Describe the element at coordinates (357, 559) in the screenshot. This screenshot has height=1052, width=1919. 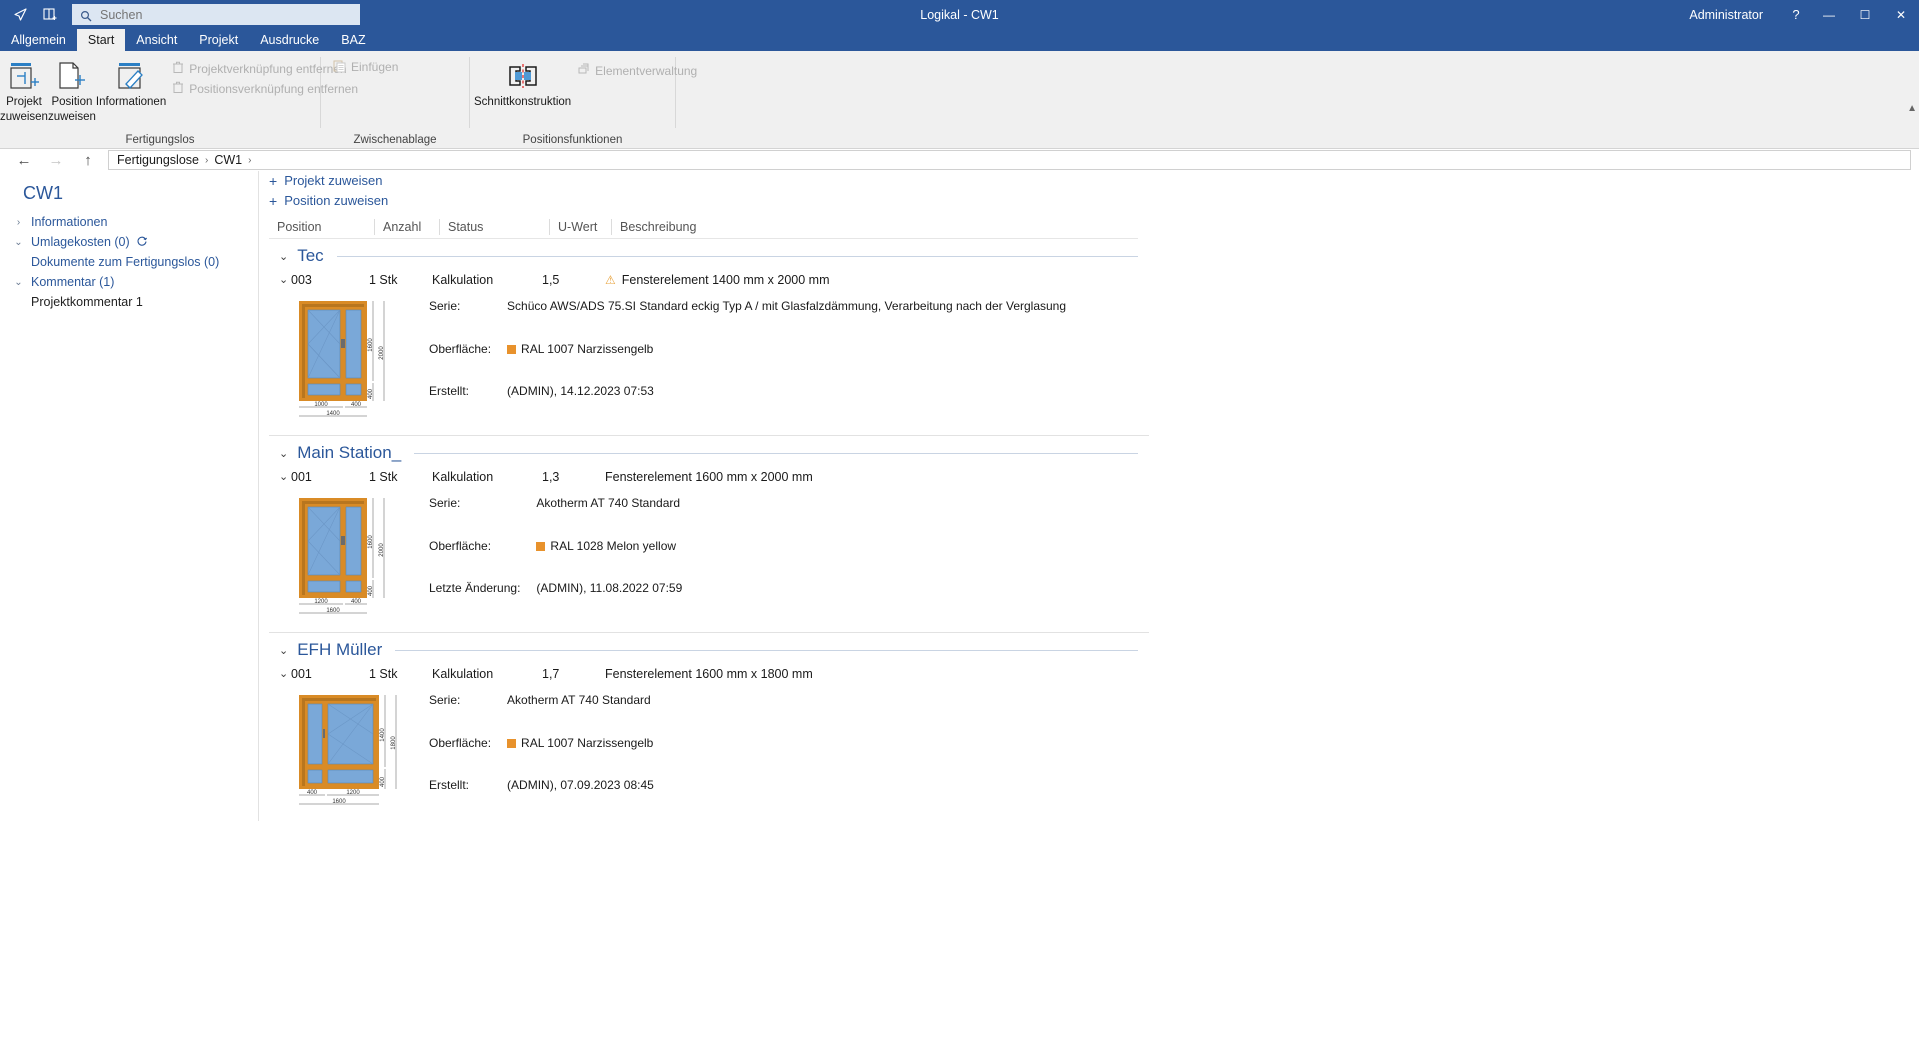
I see `window-preview-2: 1600 400 2000 1200 400 1600` at that location.